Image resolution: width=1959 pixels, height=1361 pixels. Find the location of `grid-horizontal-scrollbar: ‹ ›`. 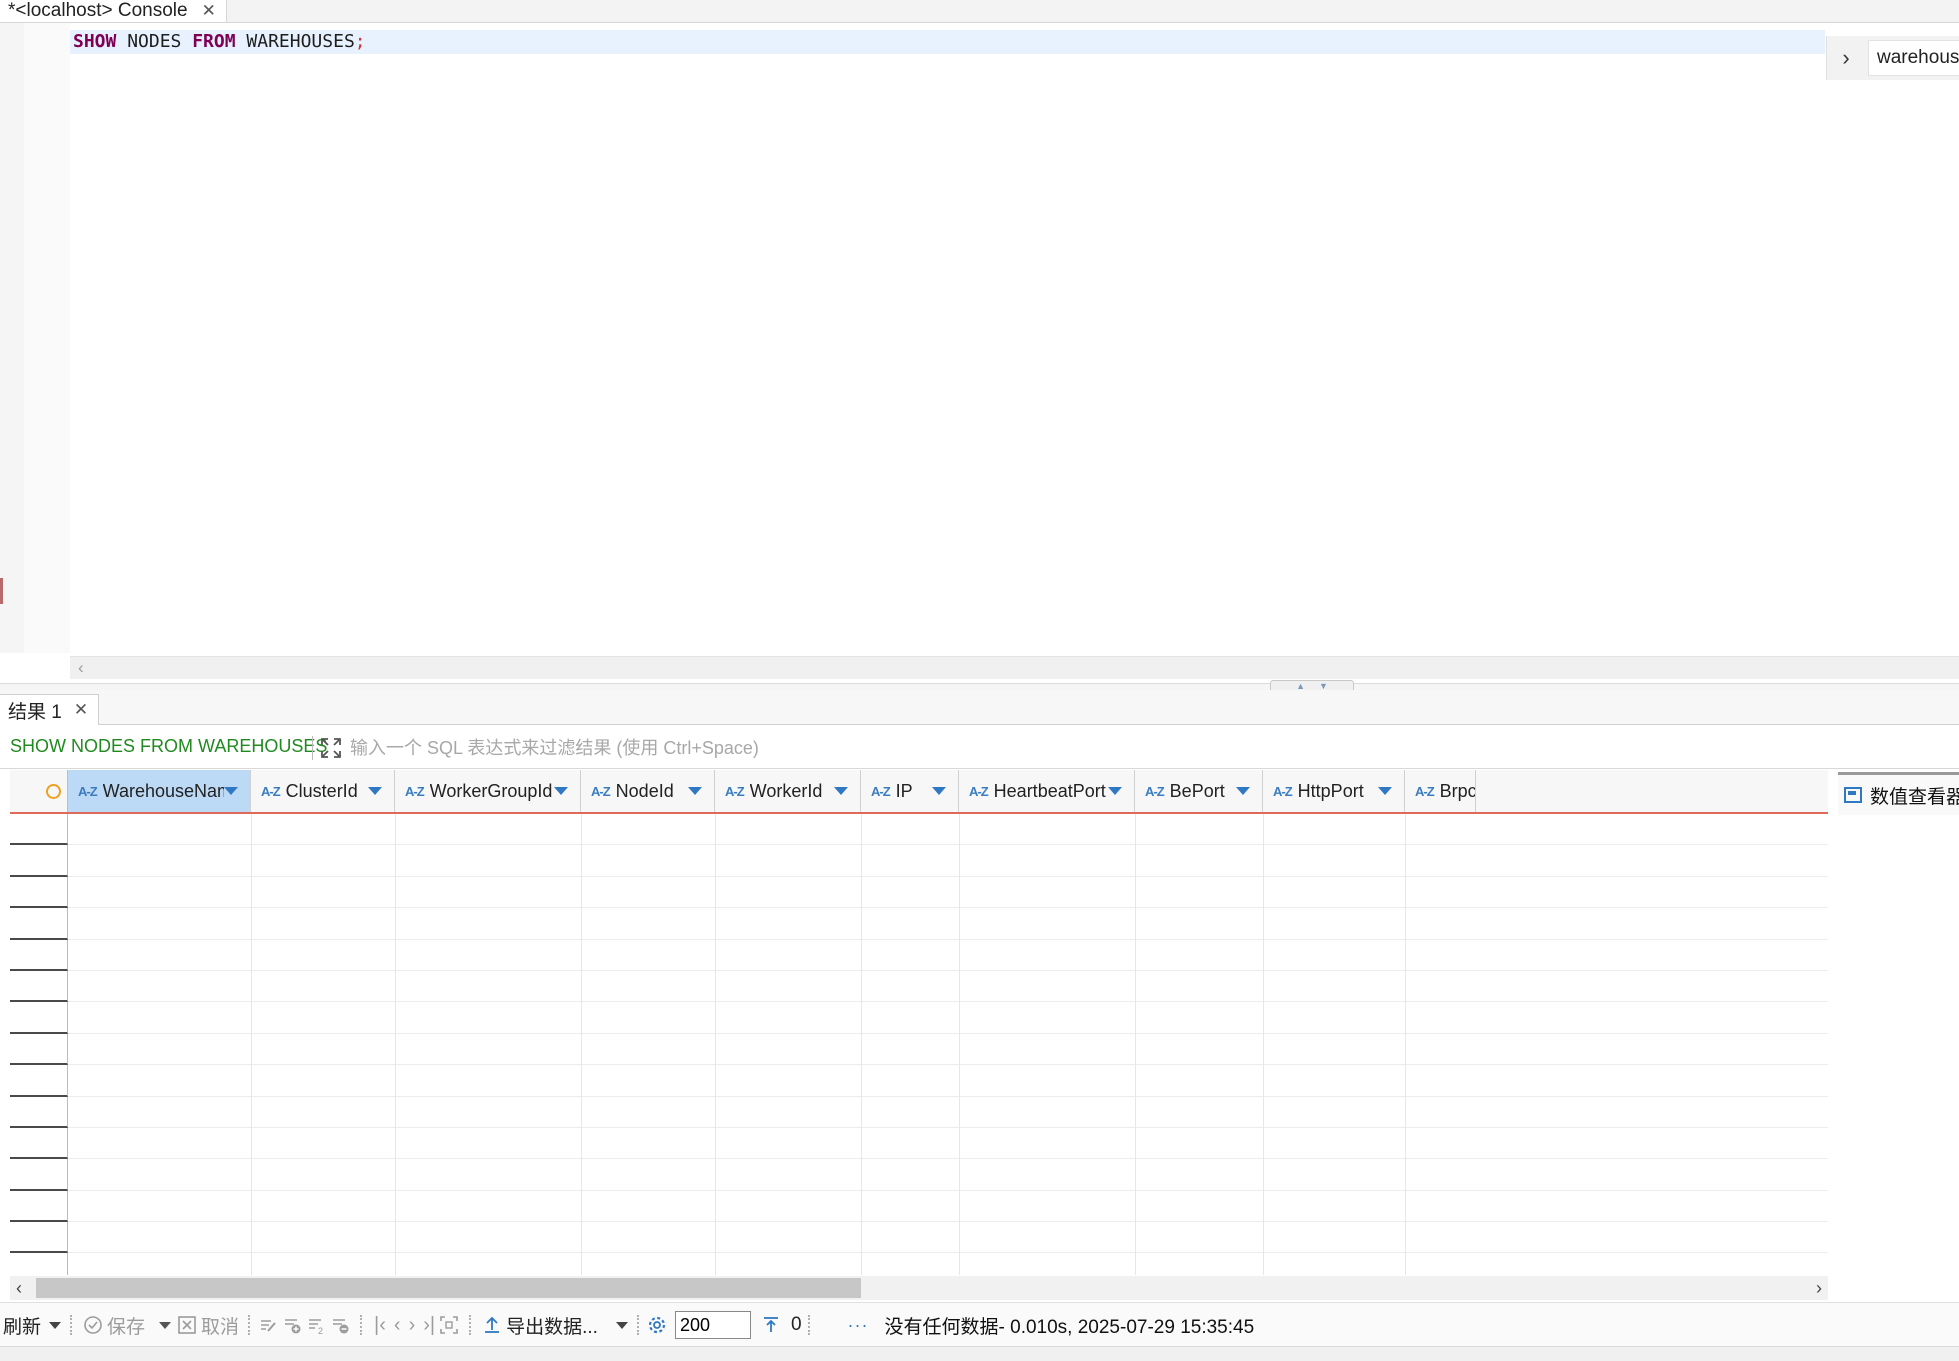

grid-horizontal-scrollbar: ‹ › is located at coordinates (919, 1288).